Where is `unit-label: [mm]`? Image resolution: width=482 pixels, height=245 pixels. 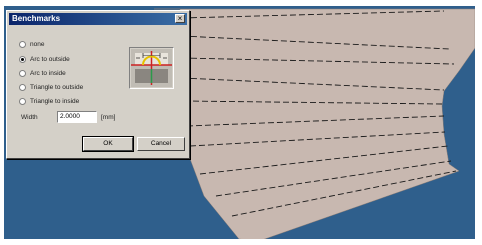 unit-label: [mm] is located at coordinates (108, 117).